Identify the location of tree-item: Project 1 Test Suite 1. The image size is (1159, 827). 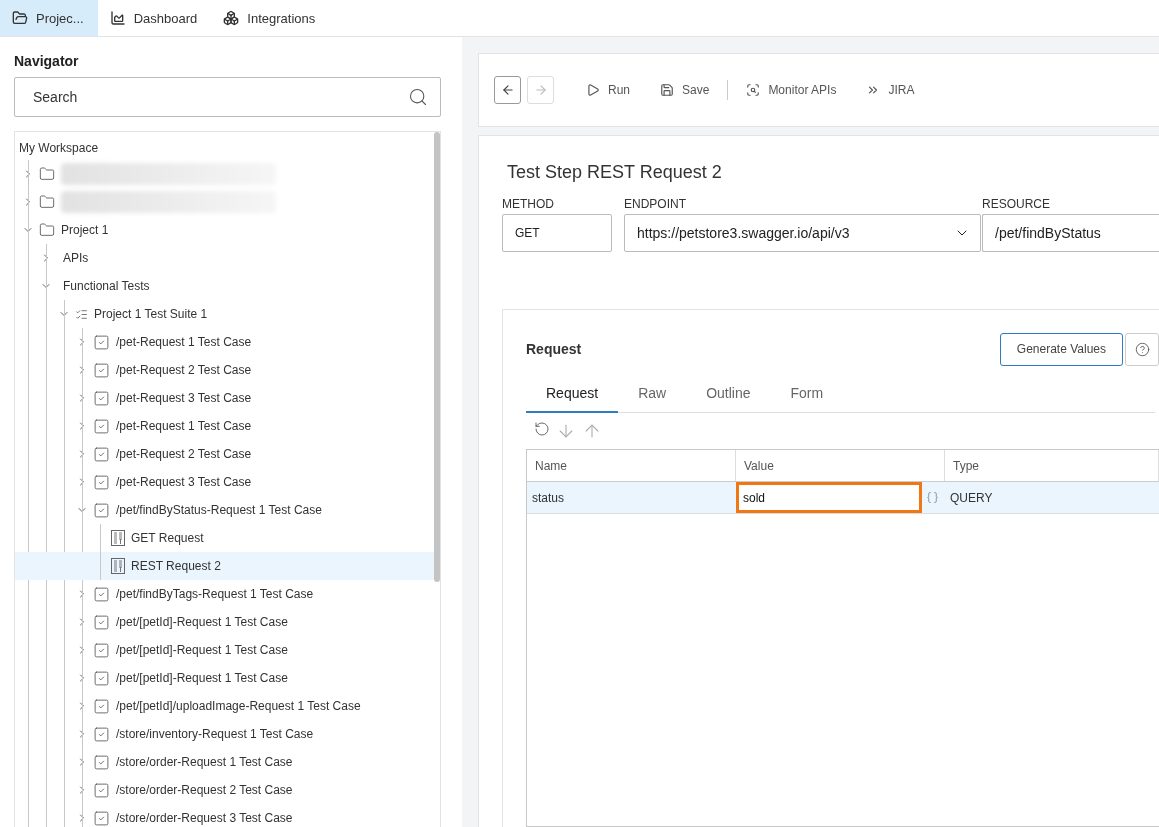
(224, 314).